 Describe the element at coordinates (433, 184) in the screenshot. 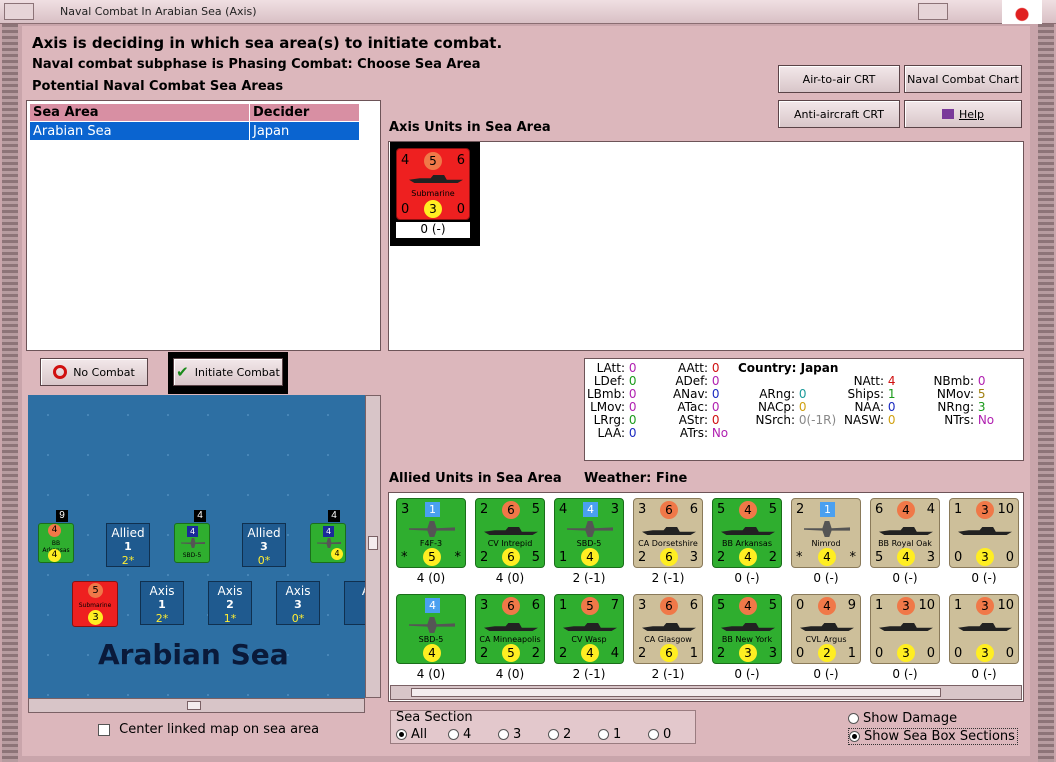

I see `axis-submarine-counter: 4 5 6 Submarine 0 3 0` at that location.